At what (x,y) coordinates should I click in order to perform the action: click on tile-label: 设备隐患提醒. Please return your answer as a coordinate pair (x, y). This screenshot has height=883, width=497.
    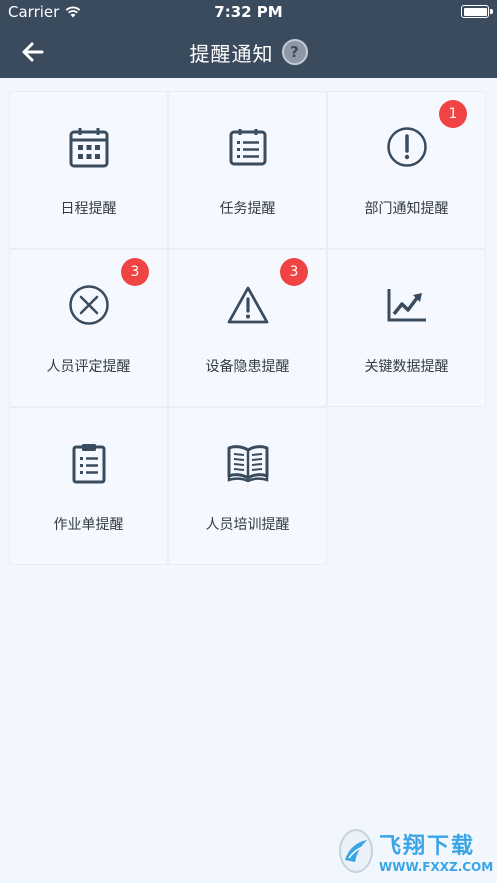
    Looking at the image, I should click on (247, 367).